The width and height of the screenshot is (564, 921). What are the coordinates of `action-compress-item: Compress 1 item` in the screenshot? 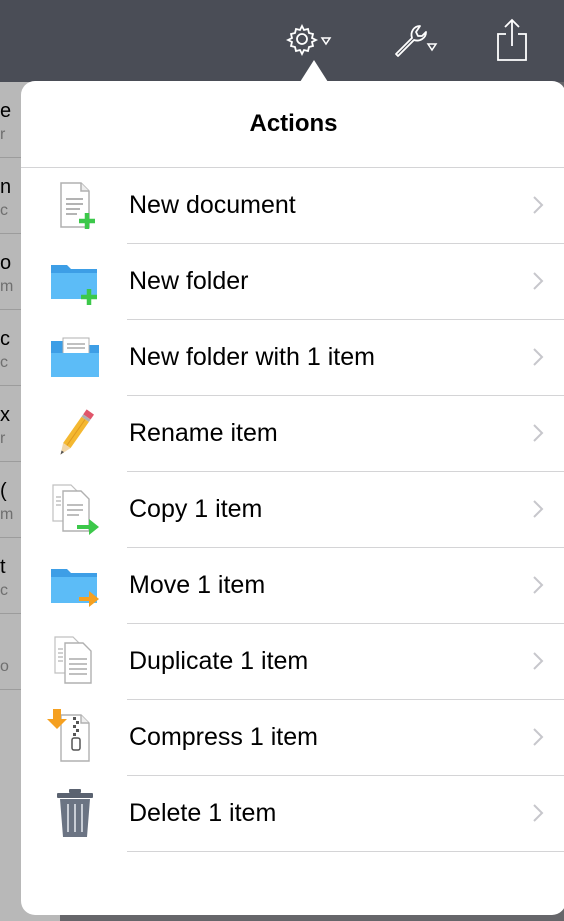 It's located at (305, 738).